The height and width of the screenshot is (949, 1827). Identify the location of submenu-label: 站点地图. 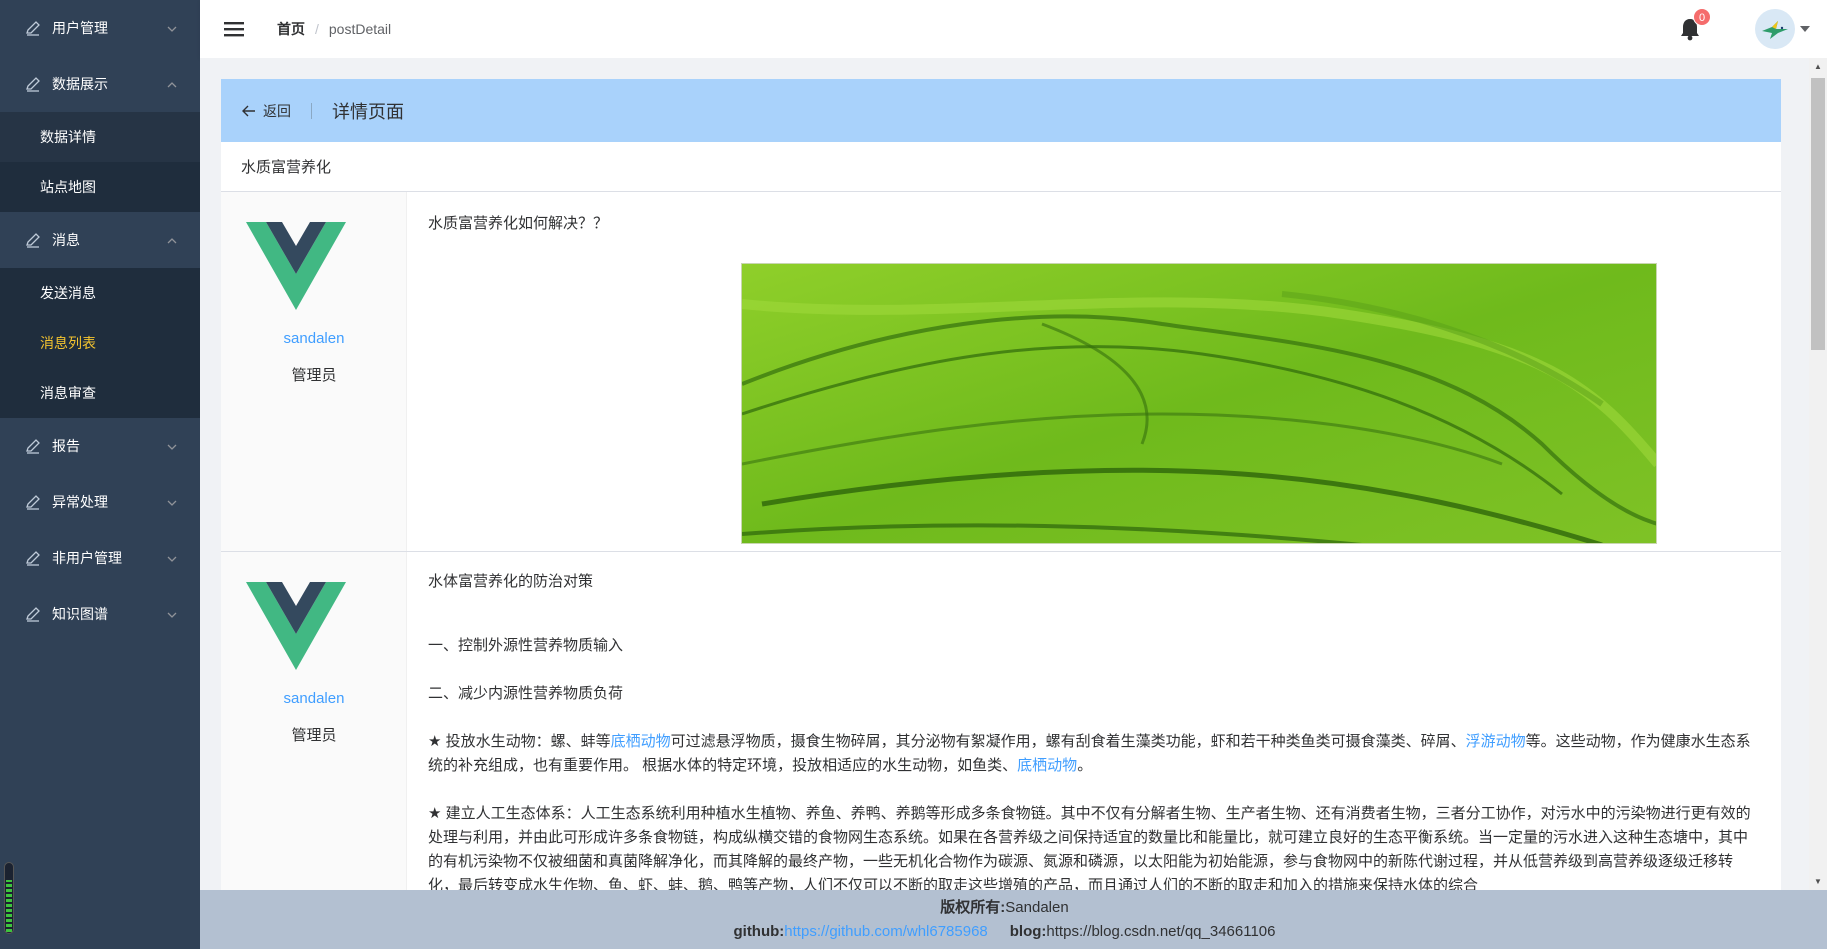
(68, 187).